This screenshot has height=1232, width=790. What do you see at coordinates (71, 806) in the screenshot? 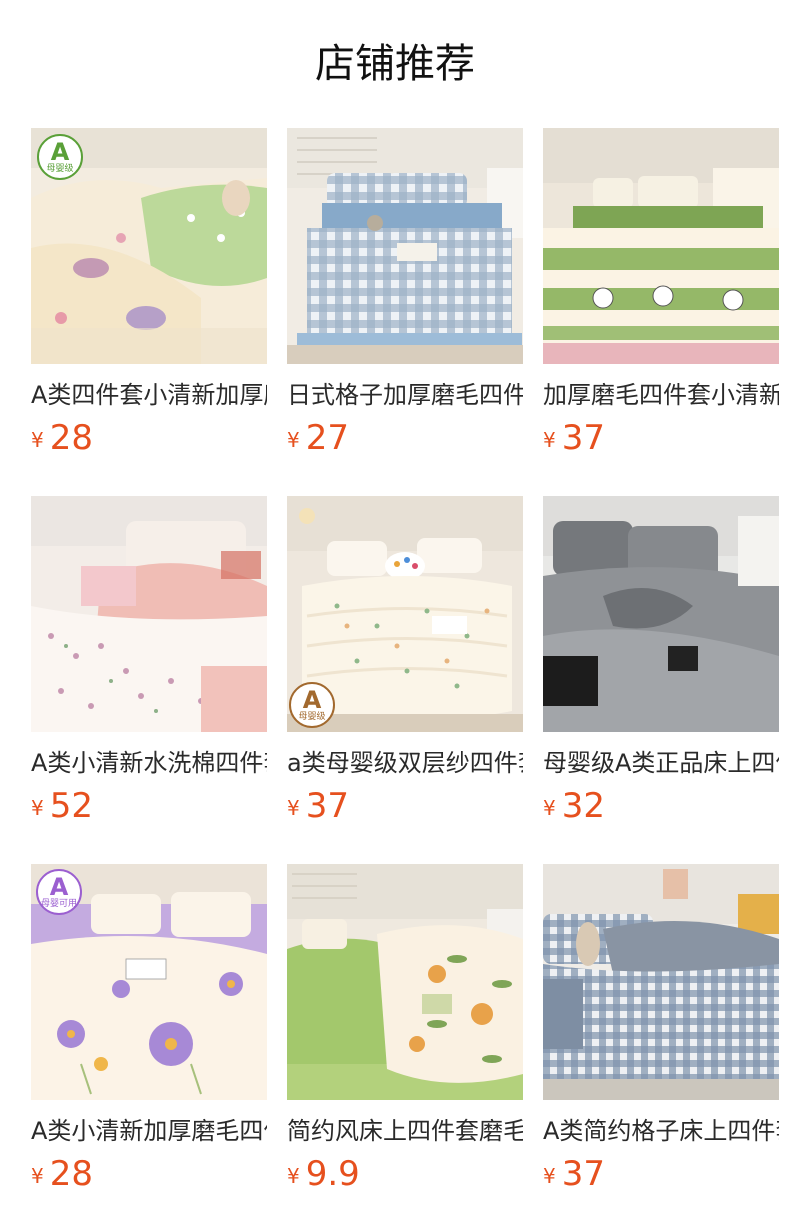
I see `price-value: 52` at bounding box center [71, 806].